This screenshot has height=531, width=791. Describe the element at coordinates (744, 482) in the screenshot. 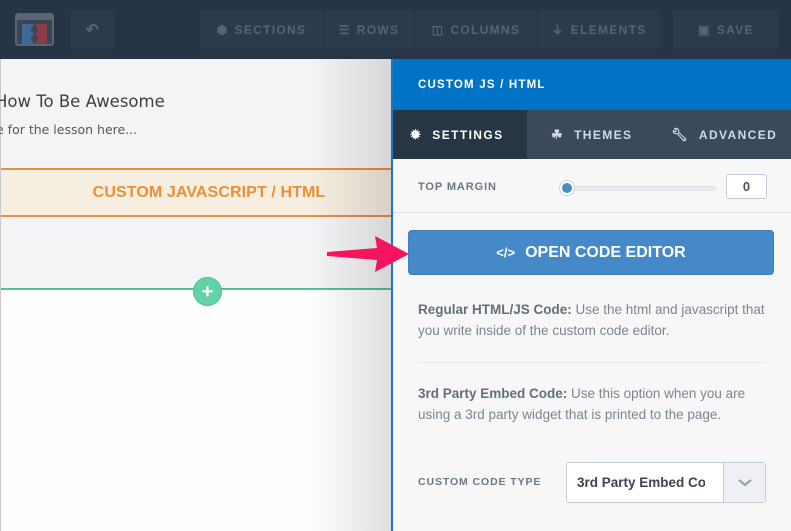

I see `chevron-down-icon` at that location.